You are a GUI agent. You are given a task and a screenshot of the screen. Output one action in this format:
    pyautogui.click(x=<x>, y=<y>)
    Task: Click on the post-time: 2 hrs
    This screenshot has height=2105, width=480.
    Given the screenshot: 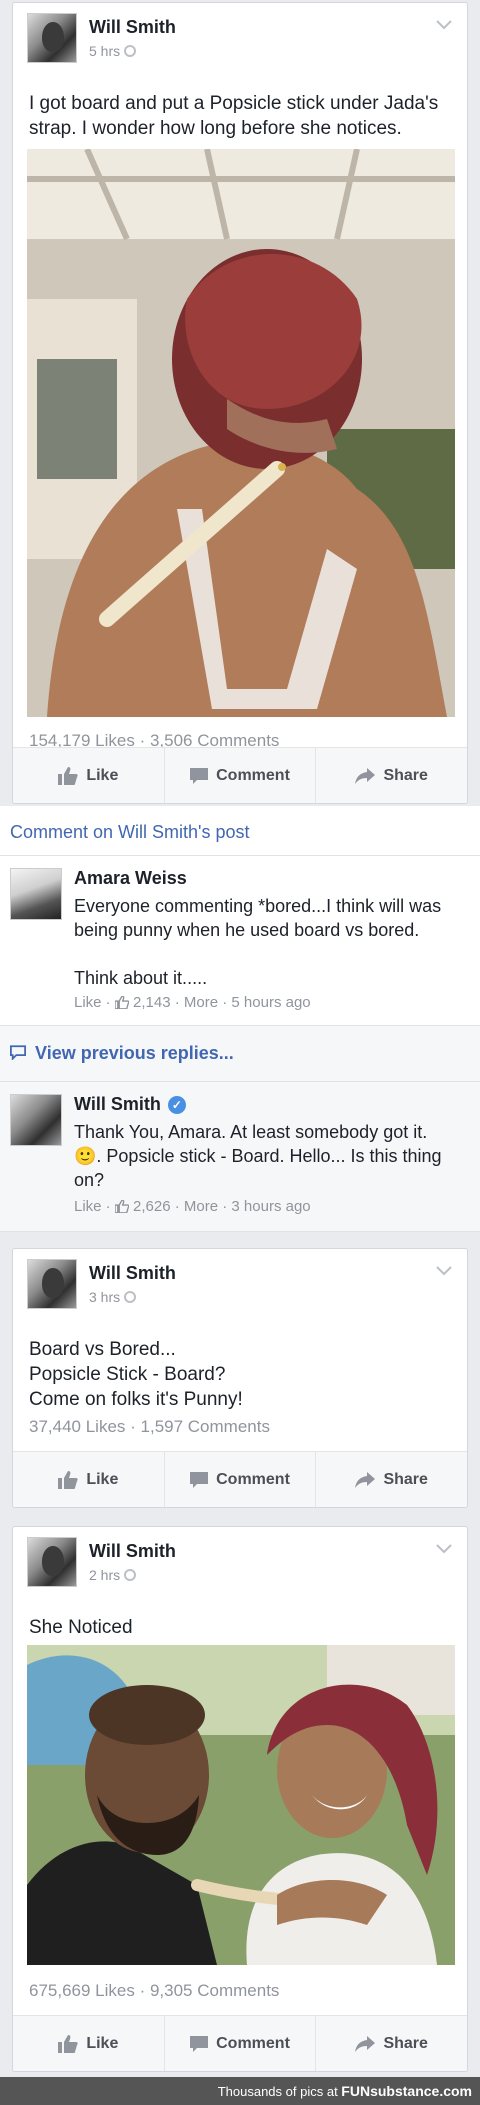 What is the action you would take?
    pyautogui.click(x=113, y=1575)
    